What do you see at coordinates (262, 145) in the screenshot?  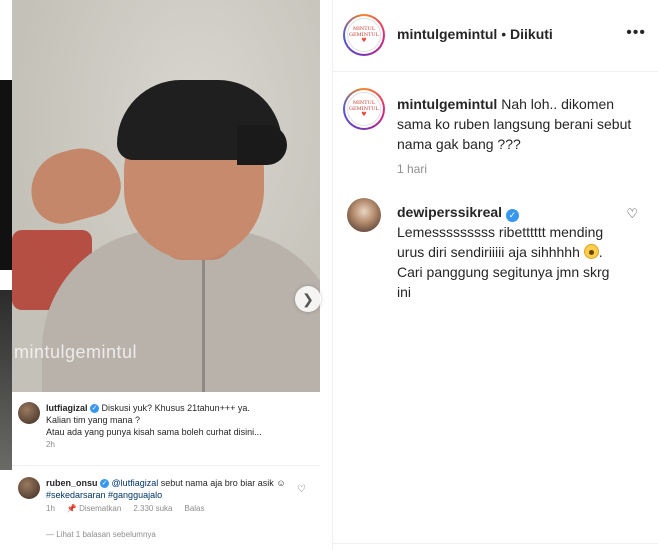 I see `media-cap-brim` at bounding box center [262, 145].